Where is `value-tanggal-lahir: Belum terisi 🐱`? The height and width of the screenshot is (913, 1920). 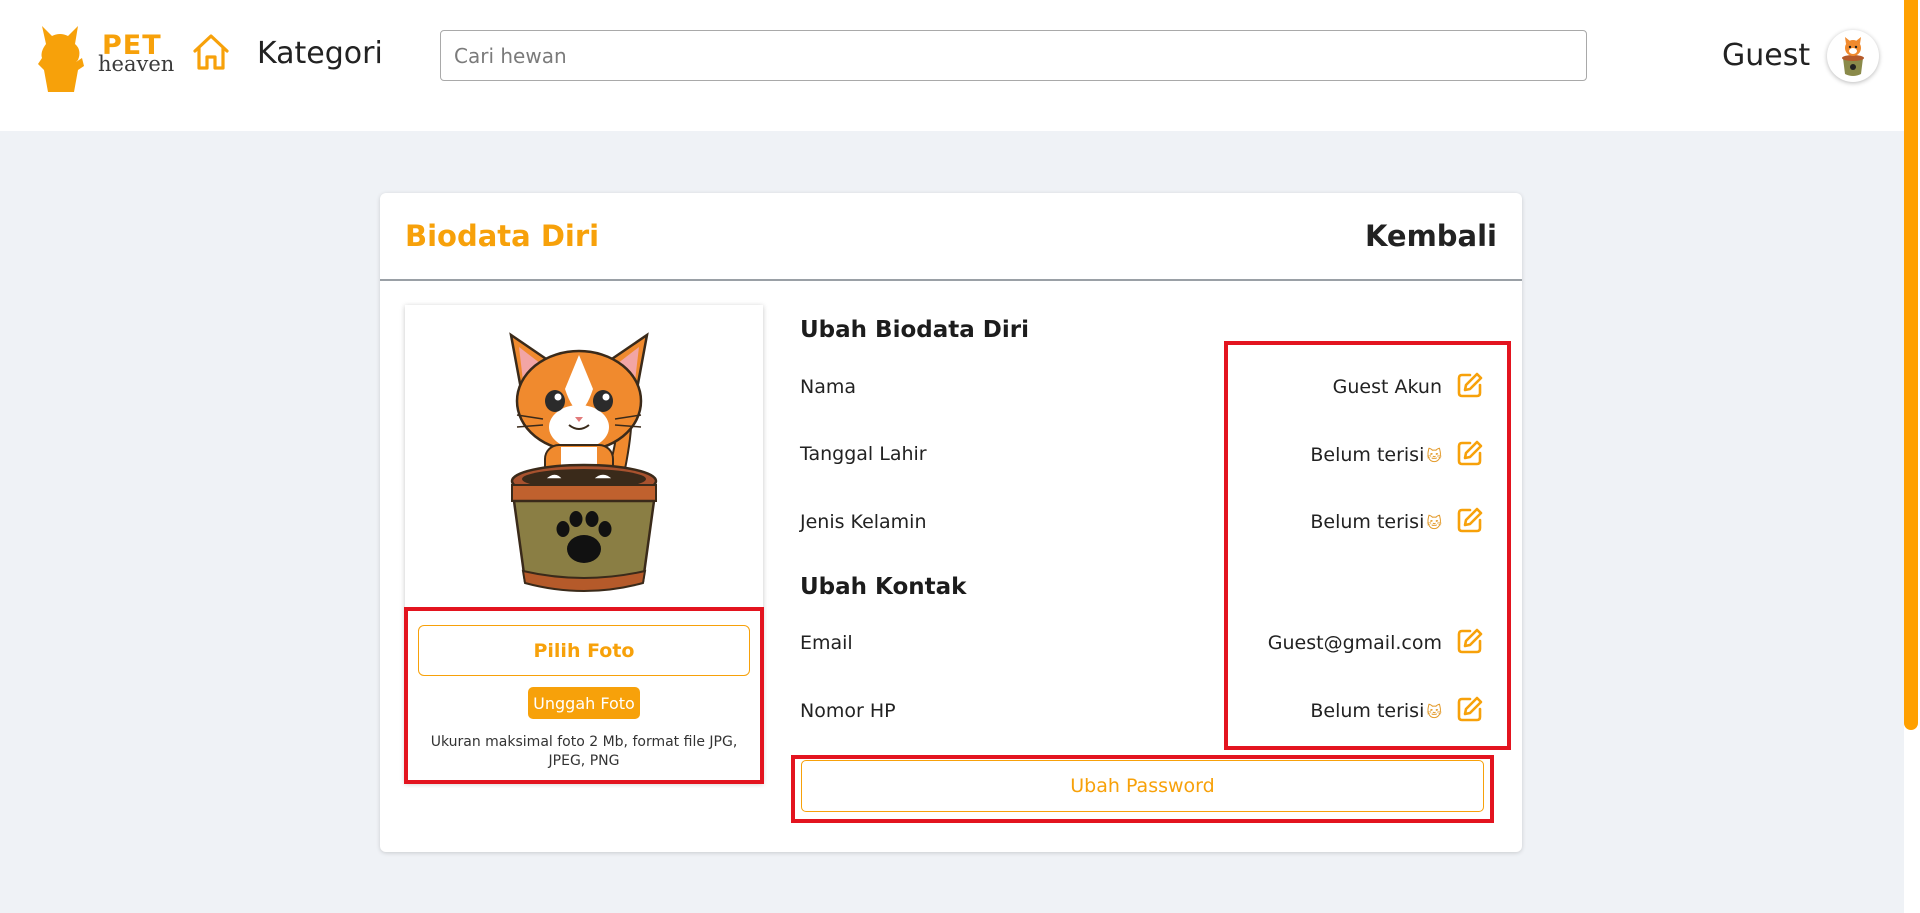 value-tanggal-lahir: Belum terisi 🐱 is located at coordinates (1376, 455).